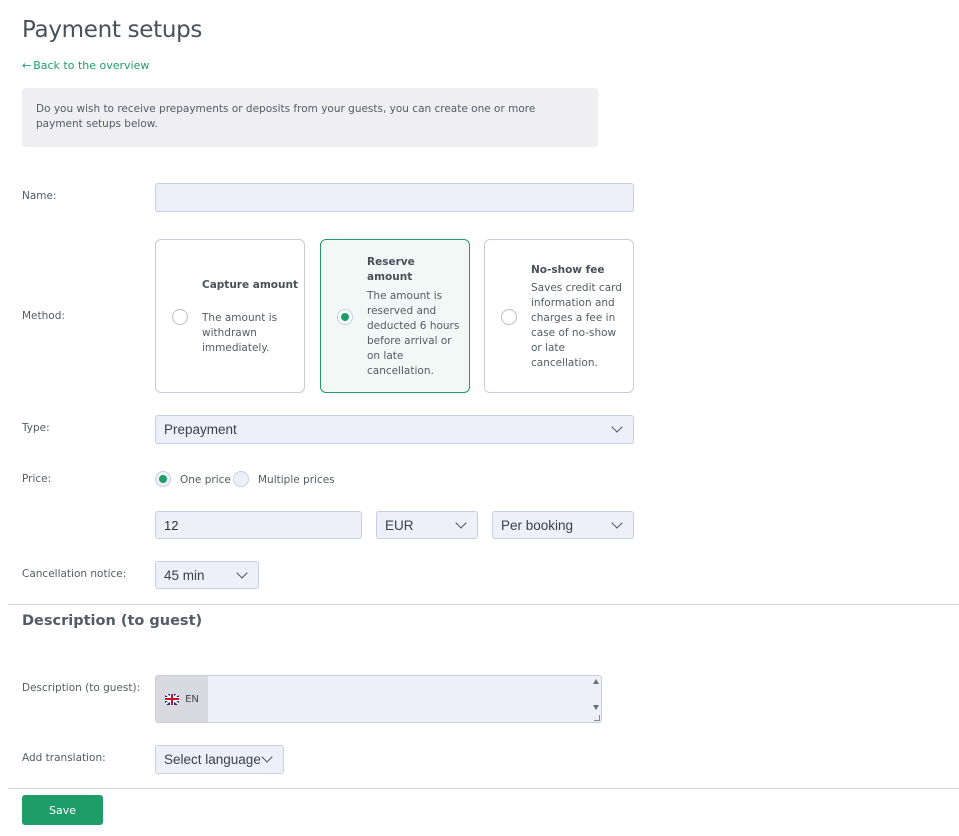 This screenshot has width=959, height=836. I want to click on page-title: Payment setups, so click(112, 30).